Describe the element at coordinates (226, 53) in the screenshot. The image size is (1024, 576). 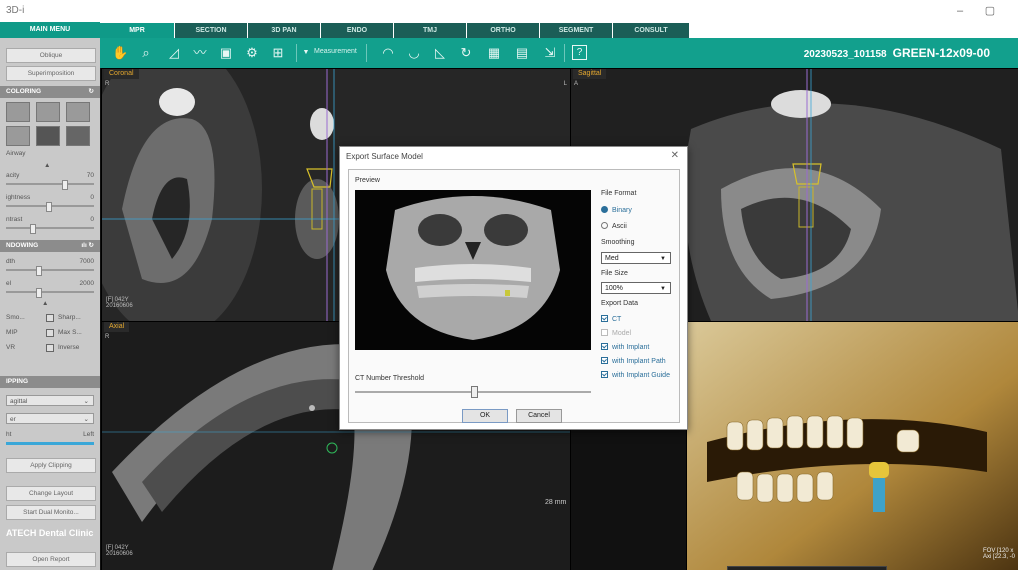
I see `capture-icon: ▣` at that location.